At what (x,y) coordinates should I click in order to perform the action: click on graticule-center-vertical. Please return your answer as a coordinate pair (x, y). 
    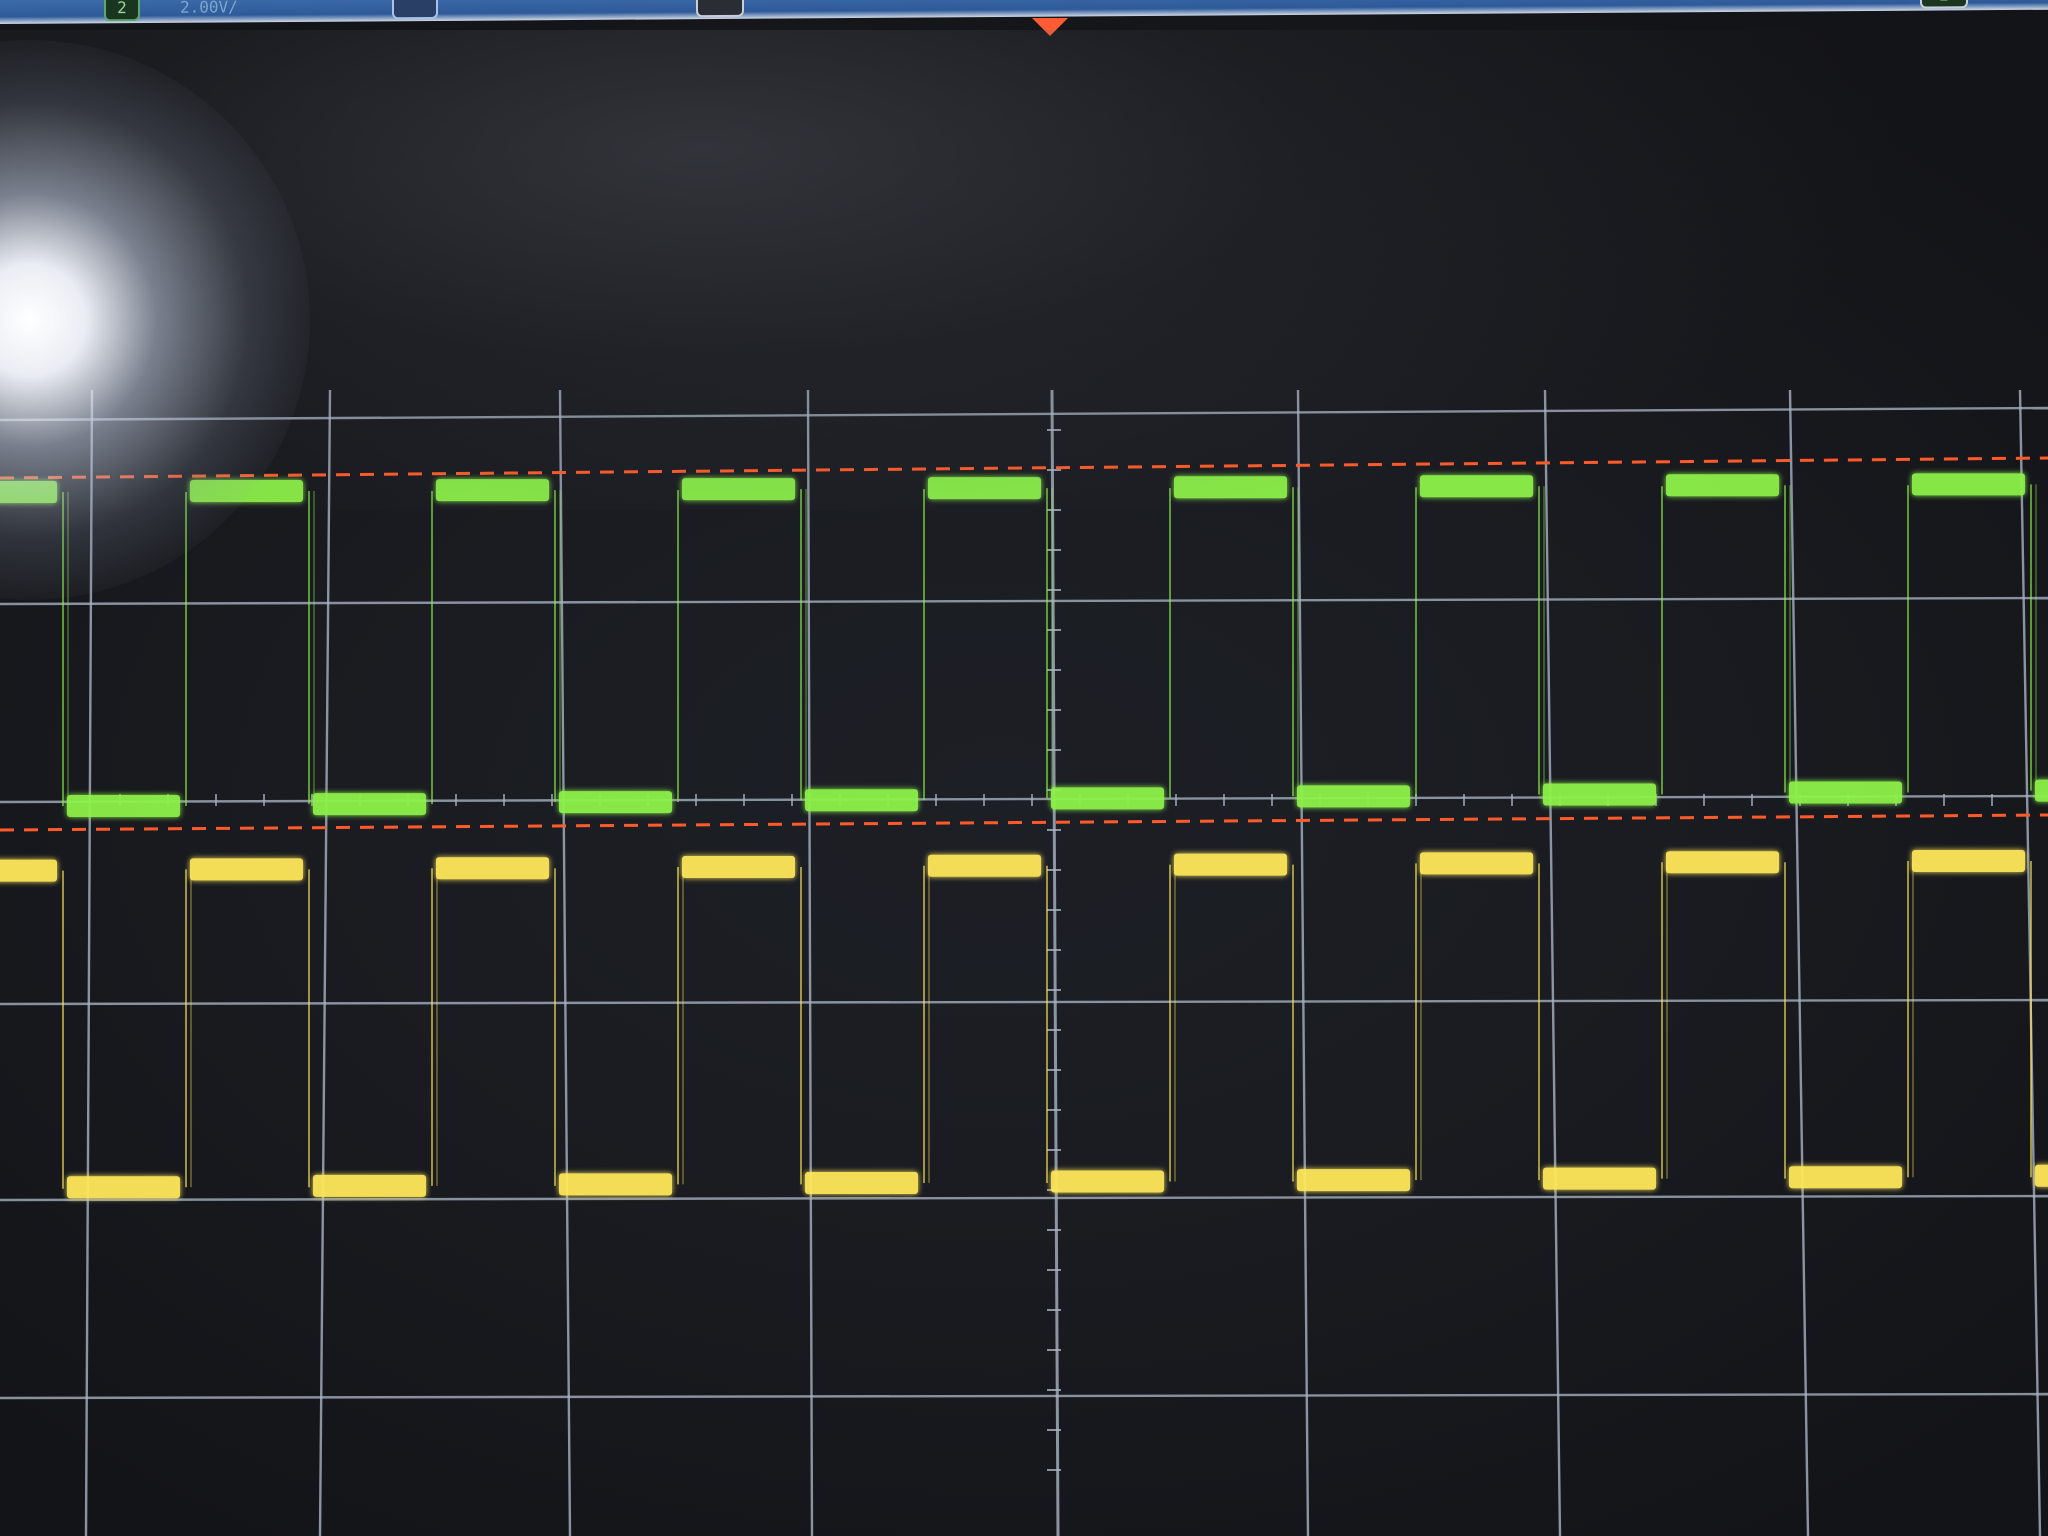
    Looking at the image, I should click on (1055, 962).